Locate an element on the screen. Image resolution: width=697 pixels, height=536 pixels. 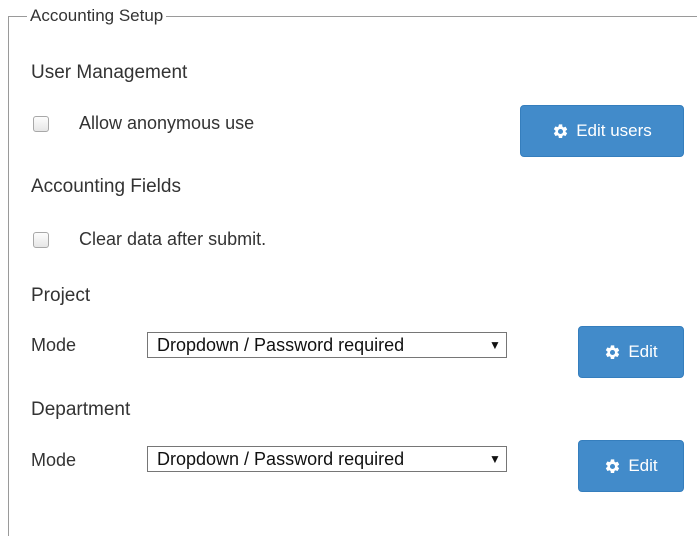
edit-users-label: Edit users is located at coordinates (614, 130).